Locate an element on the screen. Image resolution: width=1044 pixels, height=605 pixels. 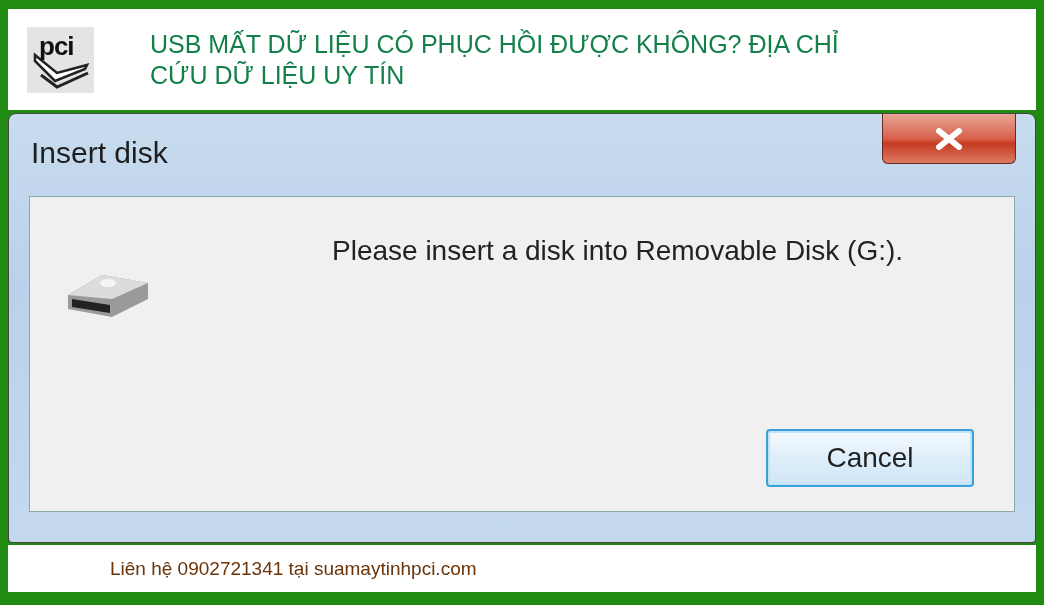
message-text: Please insert a disk into Removable Disk (G:). is located at coordinates (618, 251).